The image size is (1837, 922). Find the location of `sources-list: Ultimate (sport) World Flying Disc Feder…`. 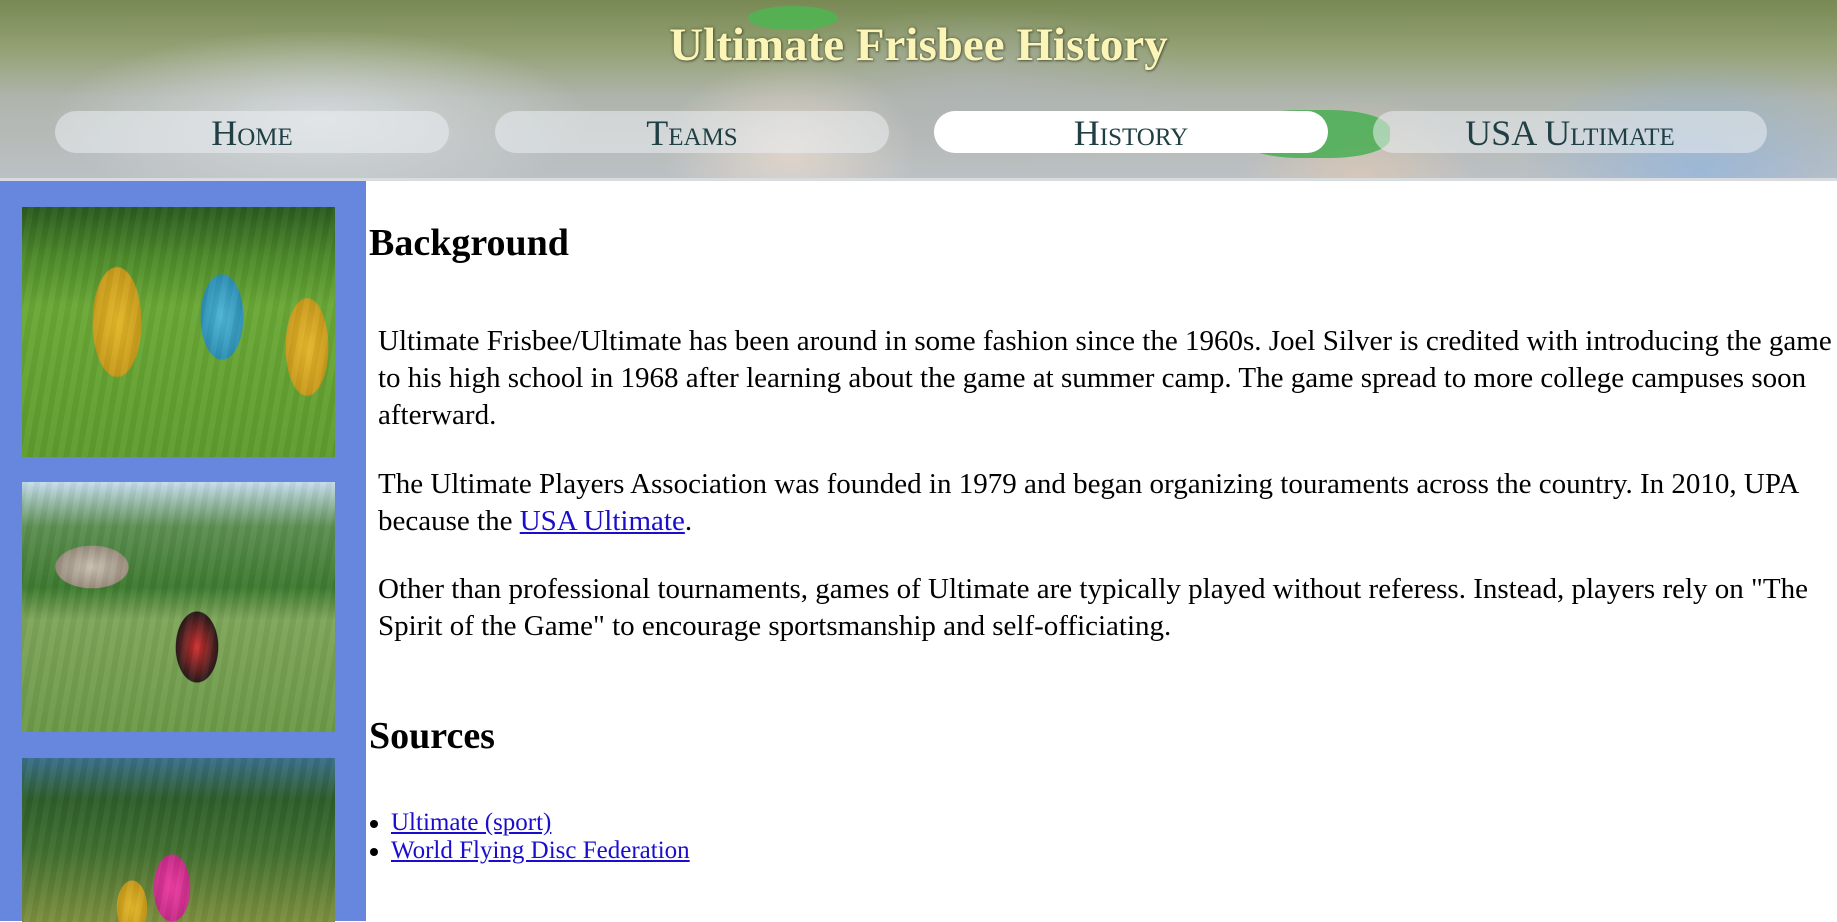

sources-list: Ultimate (sport) World Flying Disc Feder… is located at coordinates (529, 837).